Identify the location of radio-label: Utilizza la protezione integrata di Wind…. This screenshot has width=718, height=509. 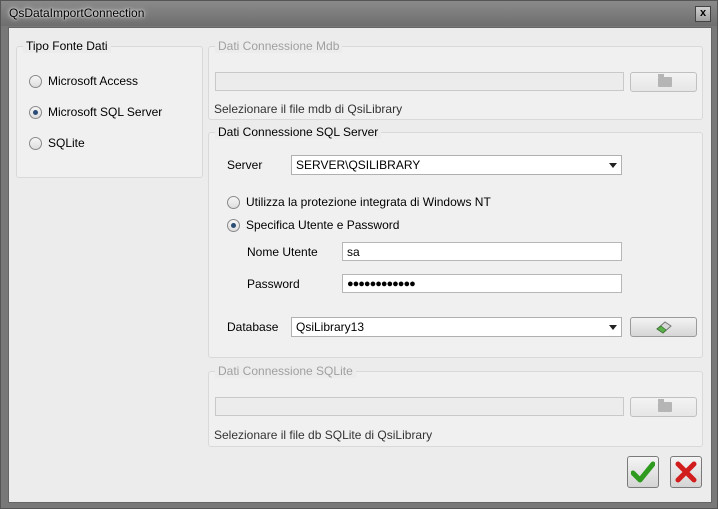
(368, 202).